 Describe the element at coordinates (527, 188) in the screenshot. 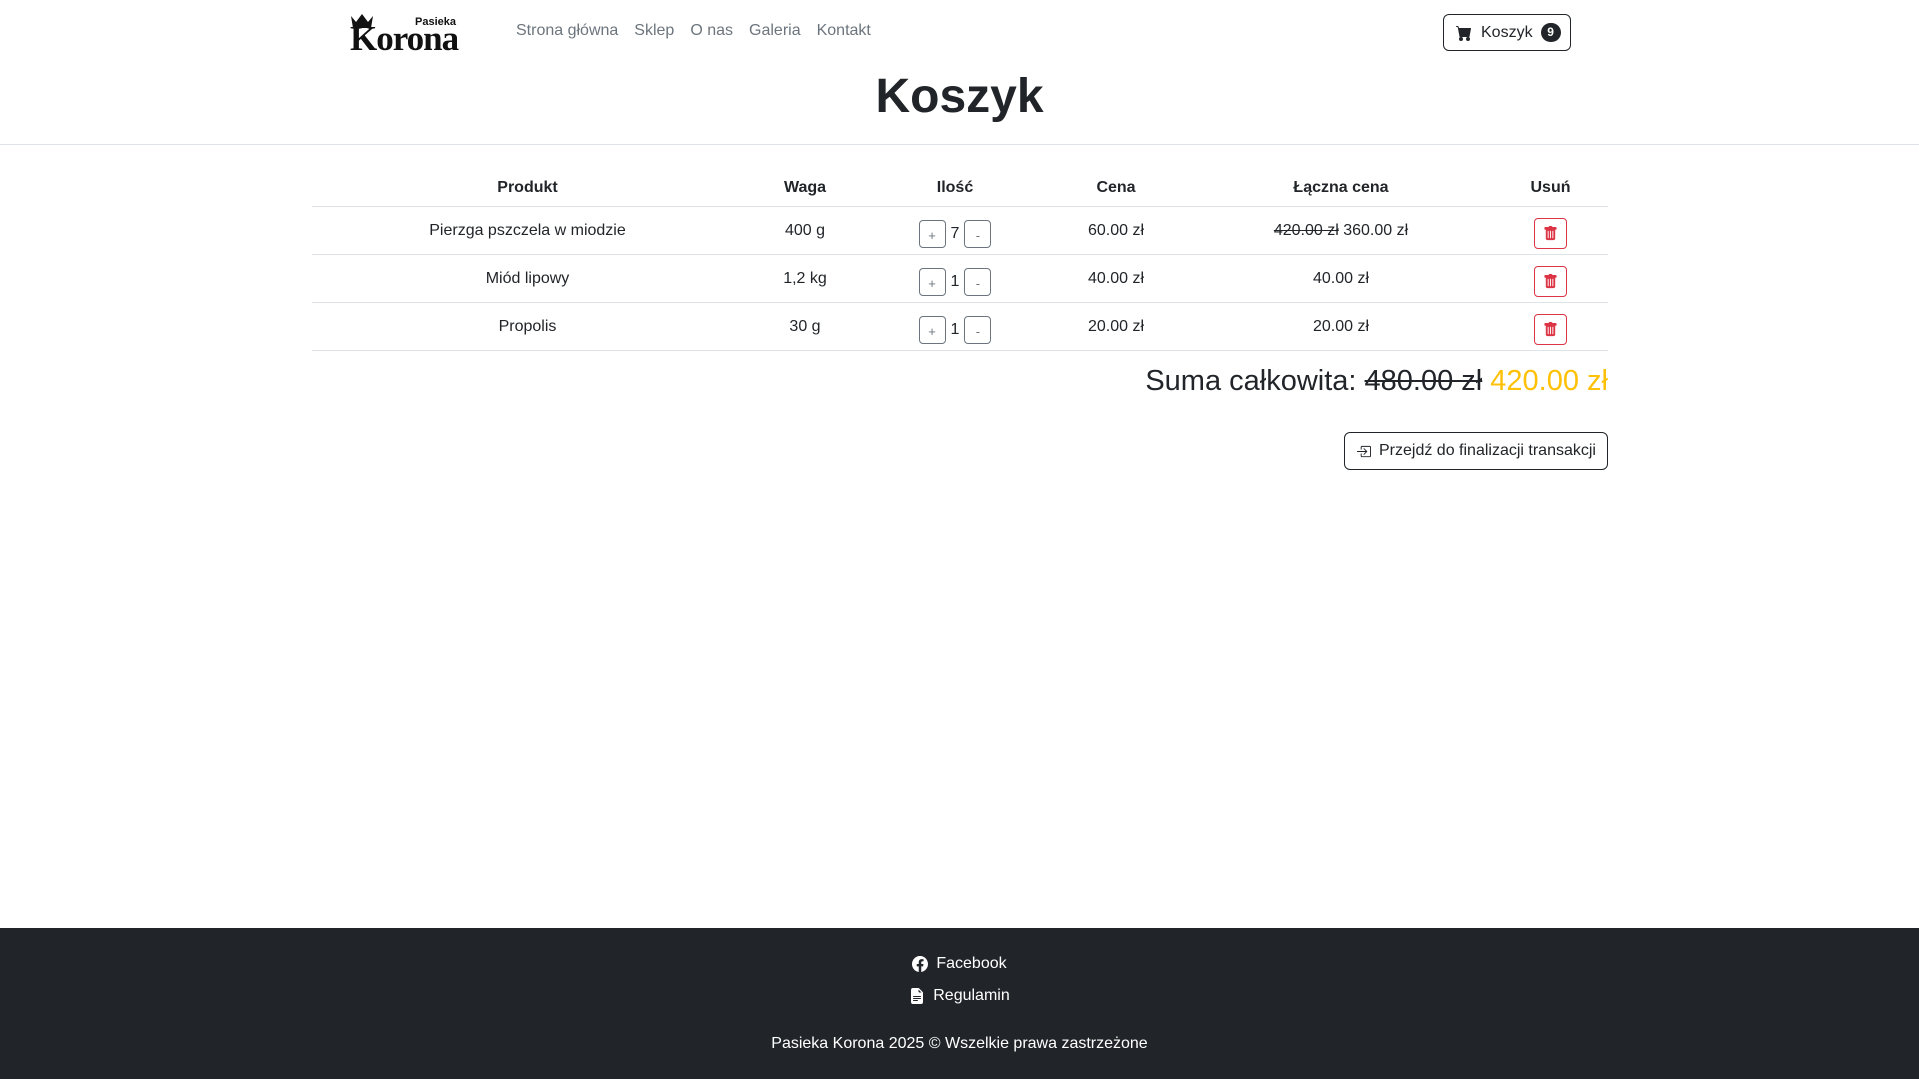

I see `header-product: Produkt` at that location.